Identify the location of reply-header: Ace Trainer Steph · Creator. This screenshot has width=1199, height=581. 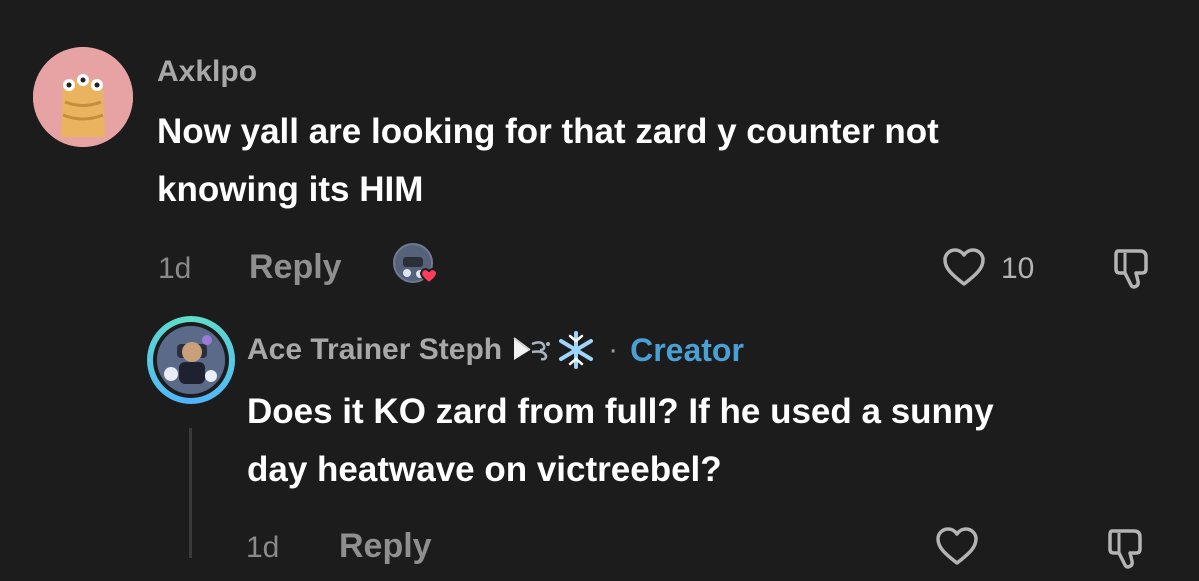
(495, 350).